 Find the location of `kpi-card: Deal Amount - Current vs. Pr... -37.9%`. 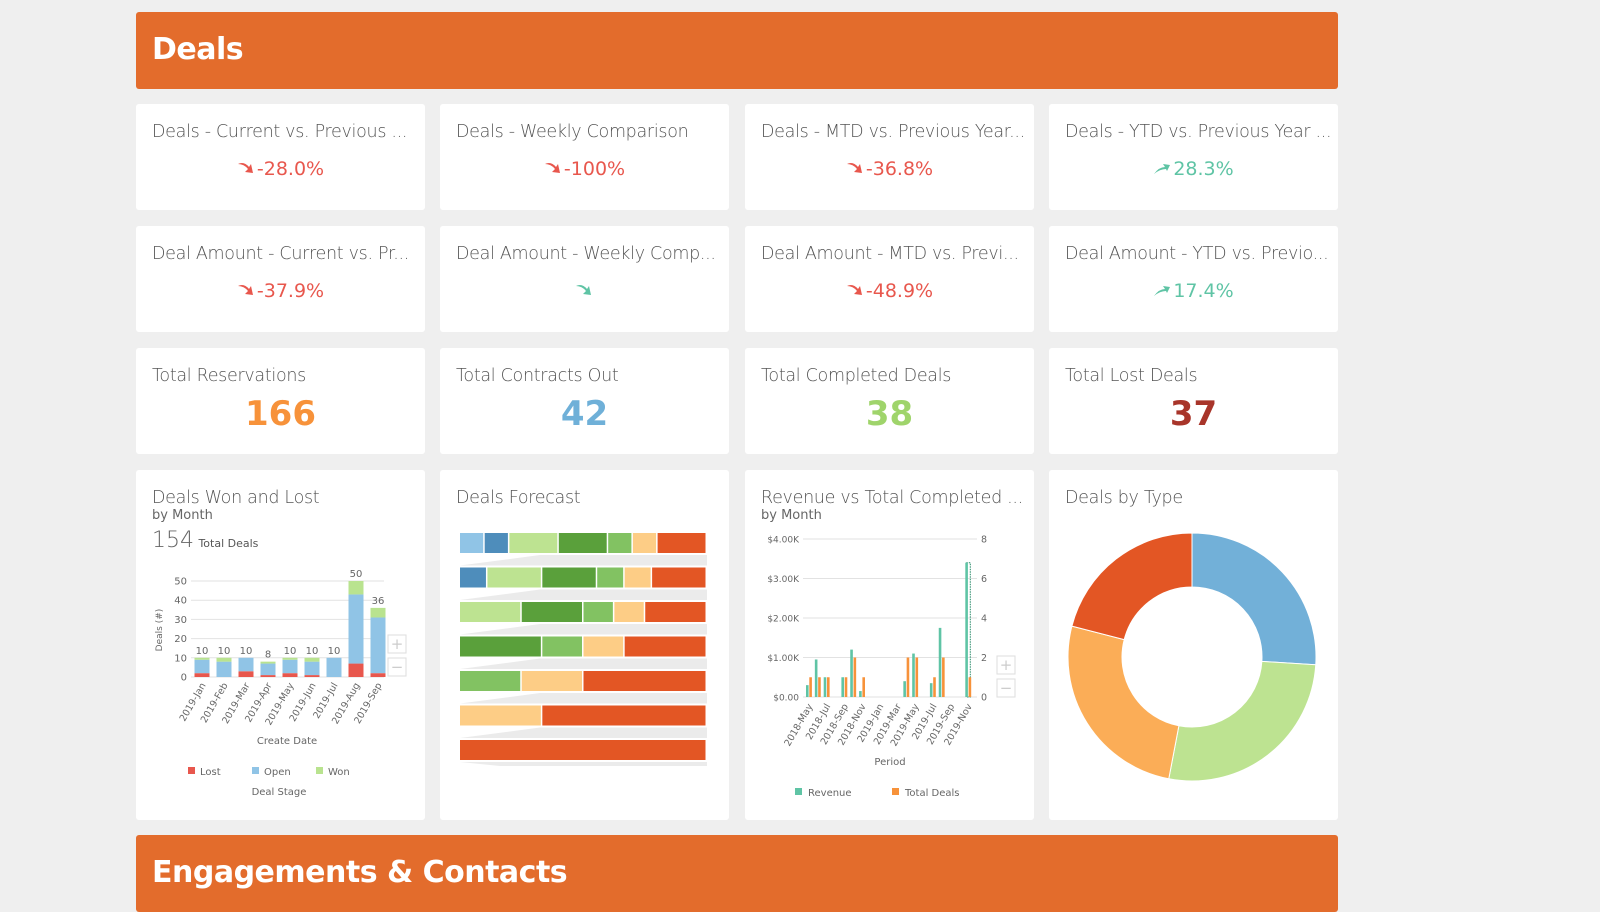

kpi-card: Deal Amount - Current vs. Pr... -37.9% is located at coordinates (280, 279).